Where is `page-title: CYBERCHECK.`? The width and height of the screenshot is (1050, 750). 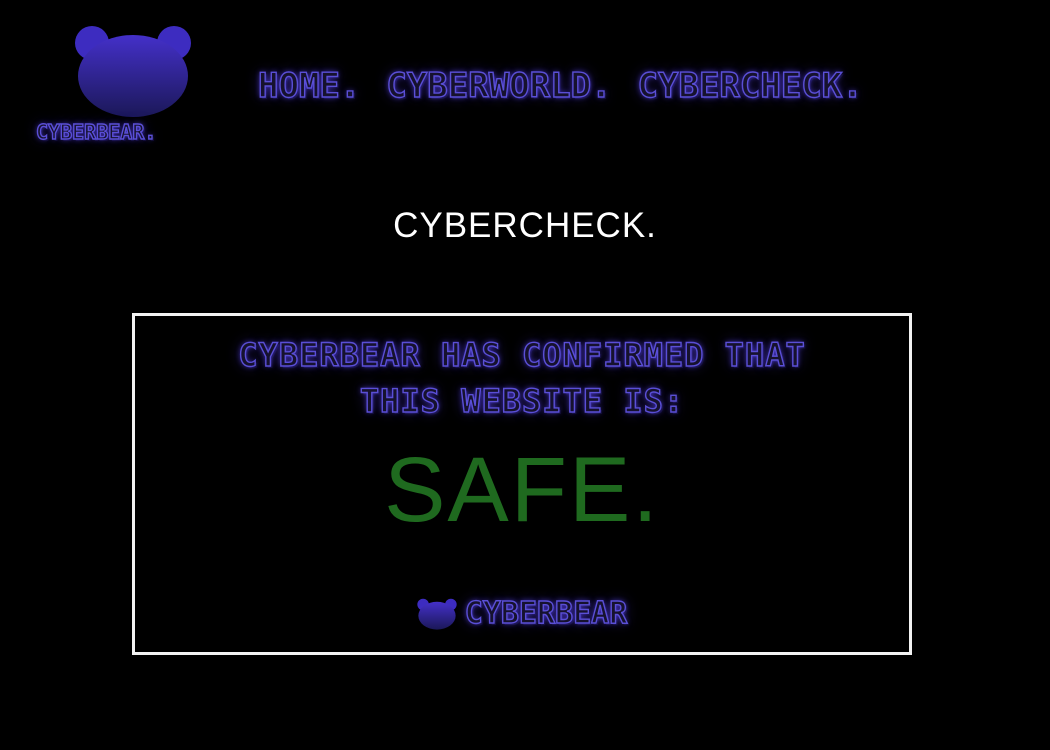
page-title: CYBERCHECK. is located at coordinates (525, 225).